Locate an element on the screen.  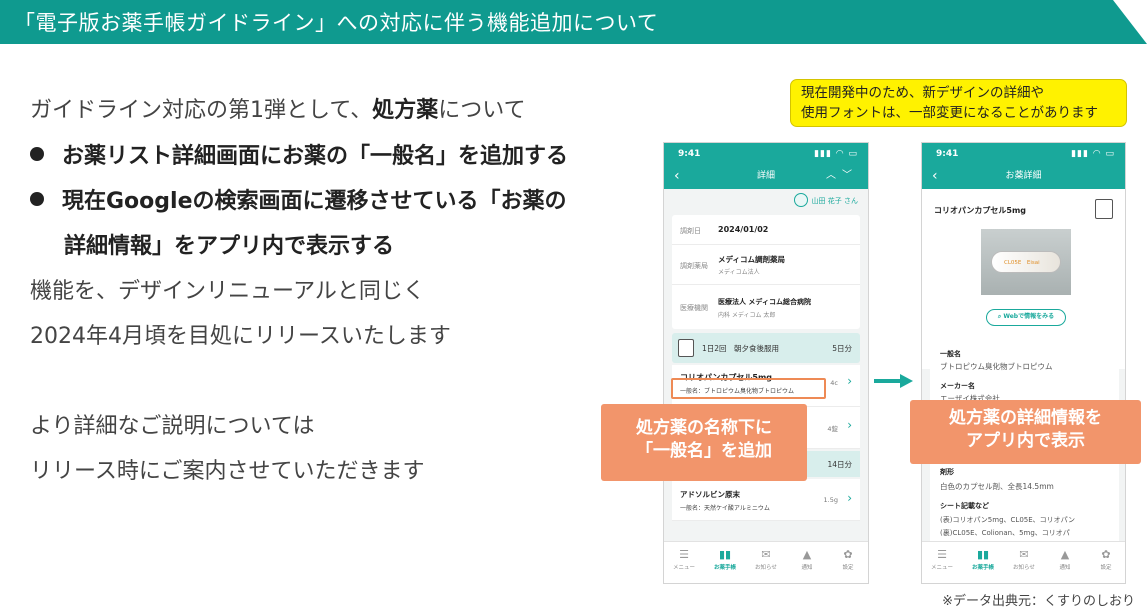
dosage-header: 1日2回 朝夕食後服用 5日分 is located at coordinates (766, 348).